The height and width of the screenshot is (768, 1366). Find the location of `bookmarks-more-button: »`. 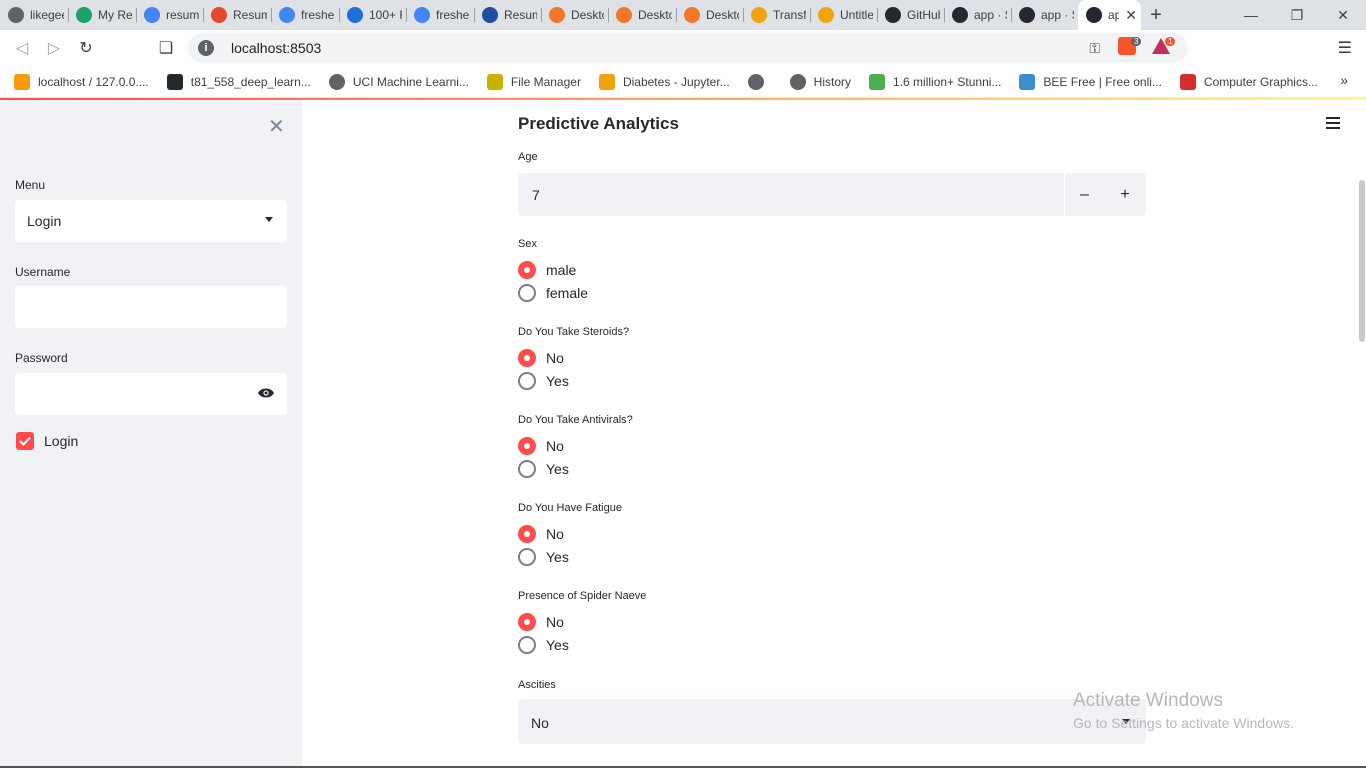

bookmarks-more-button: » is located at coordinates (1344, 80).